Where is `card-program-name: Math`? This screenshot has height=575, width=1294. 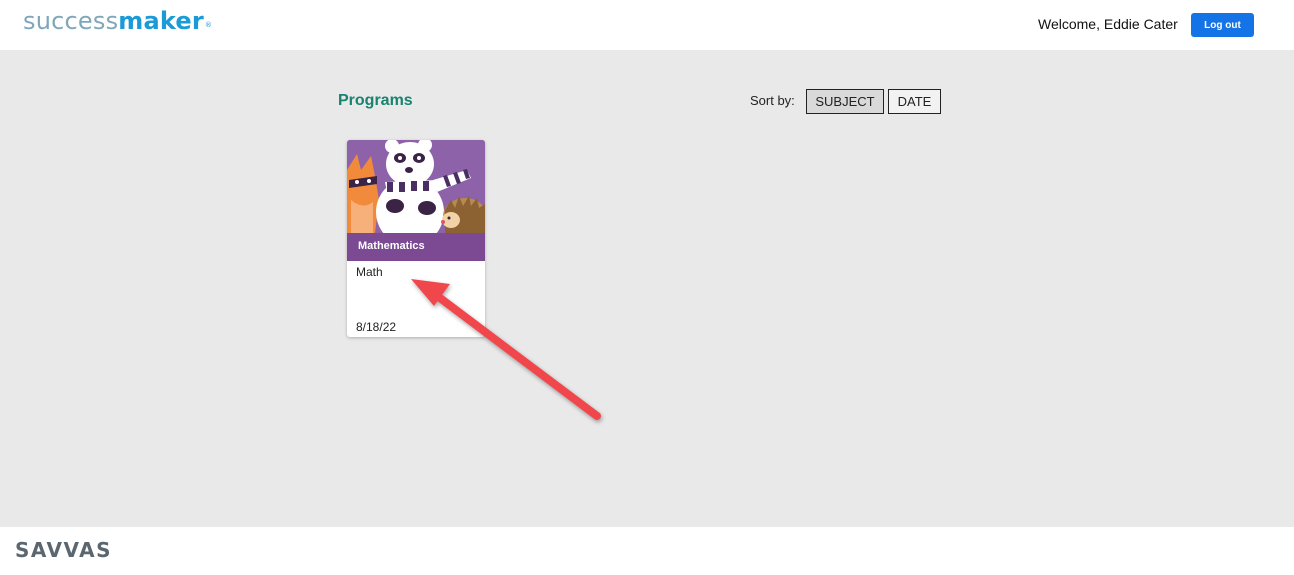 card-program-name: Math is located at coordinates (369, 272).